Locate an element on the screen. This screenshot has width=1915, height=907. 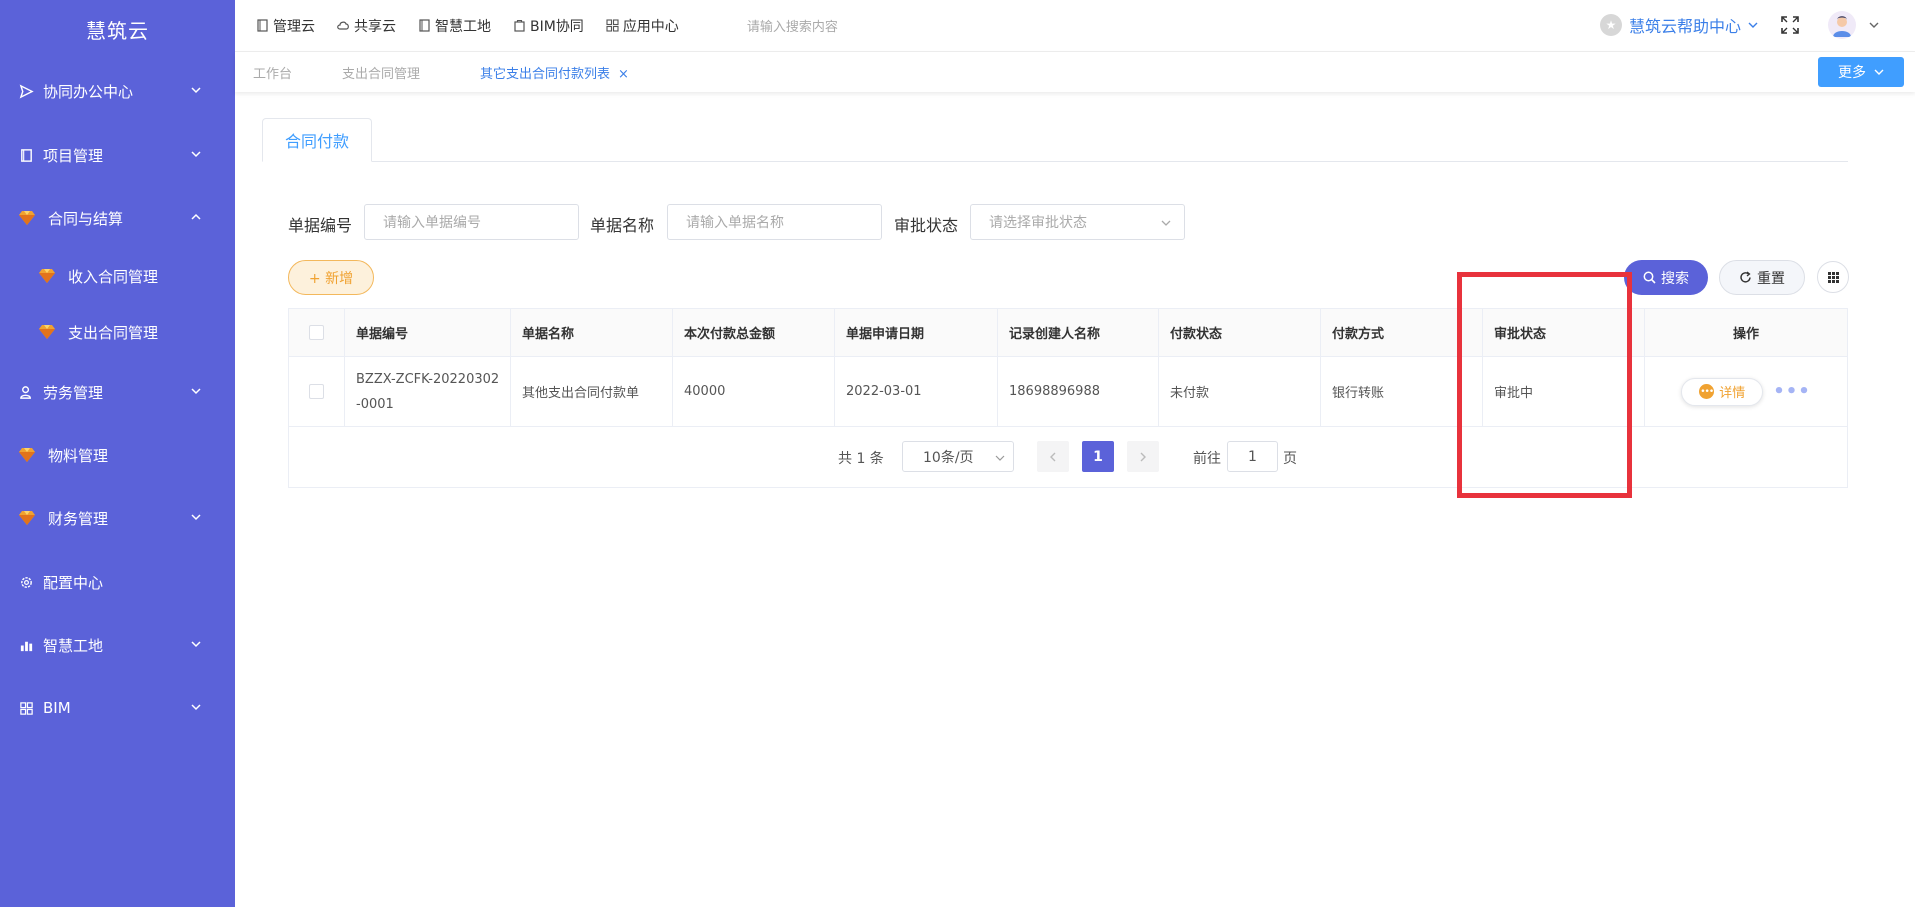
page-size-select: 10条/页 is located at coordinates (958, 456).